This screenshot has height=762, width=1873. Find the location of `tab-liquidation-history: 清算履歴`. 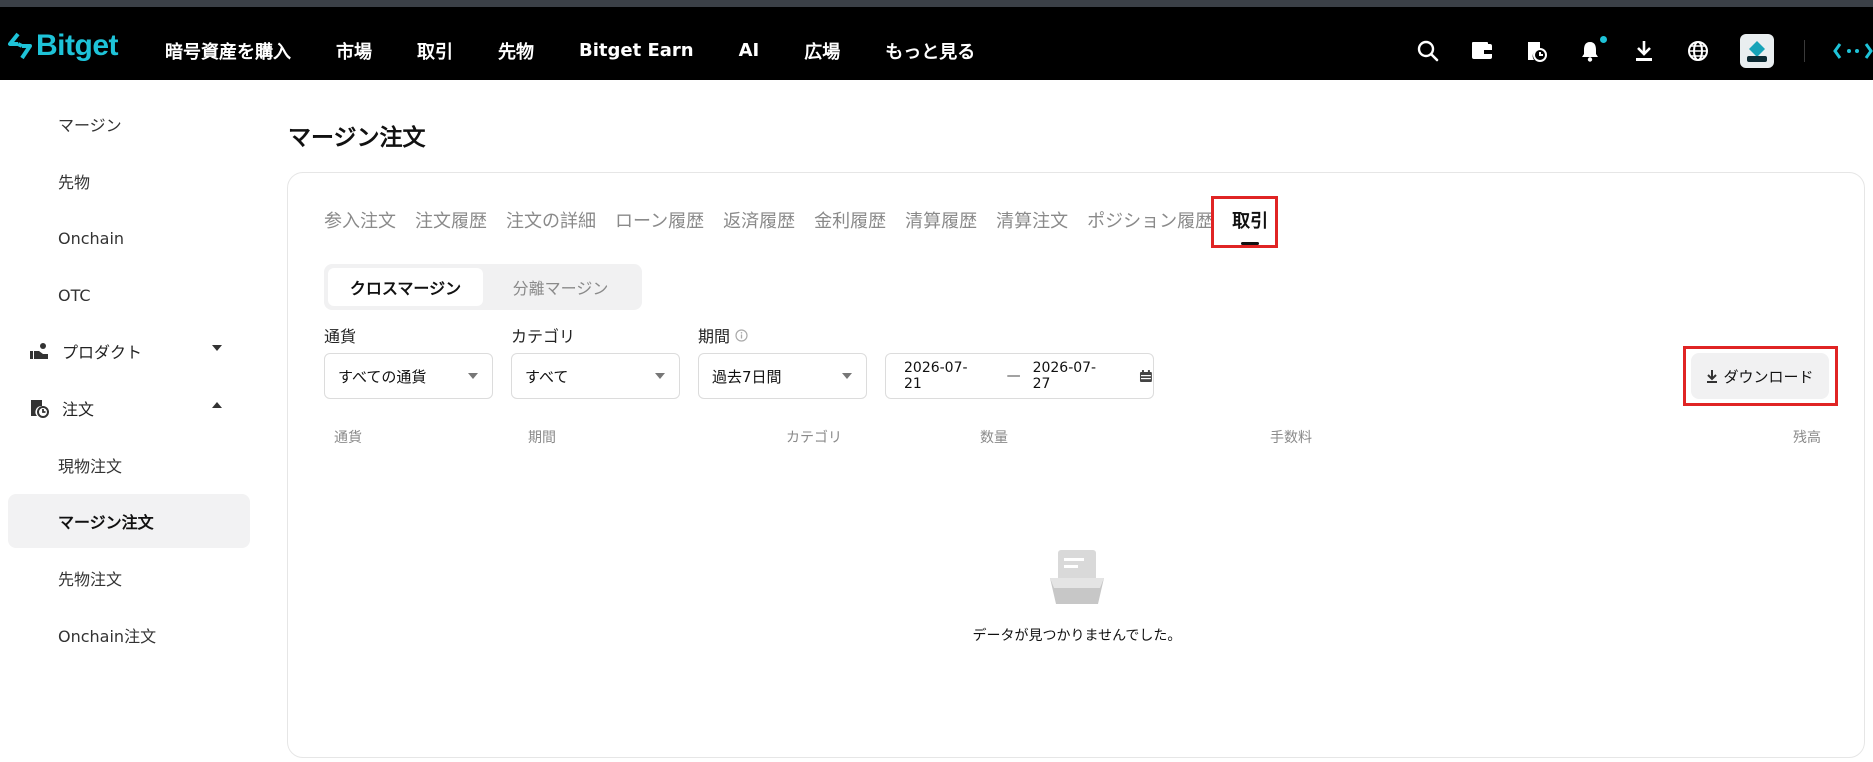

tab-liquidation-history: 清算履歴 is located at coordinates (941, 220).